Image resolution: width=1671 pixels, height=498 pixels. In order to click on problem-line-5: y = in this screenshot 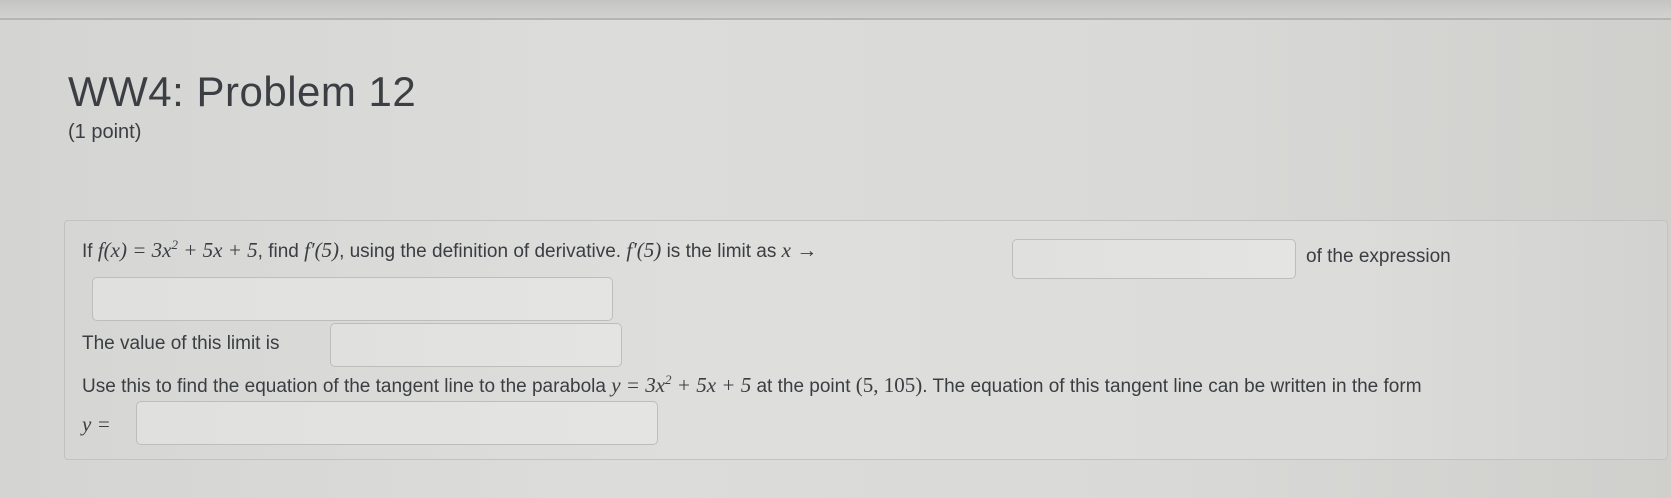, I will do `click(96, 424)`.